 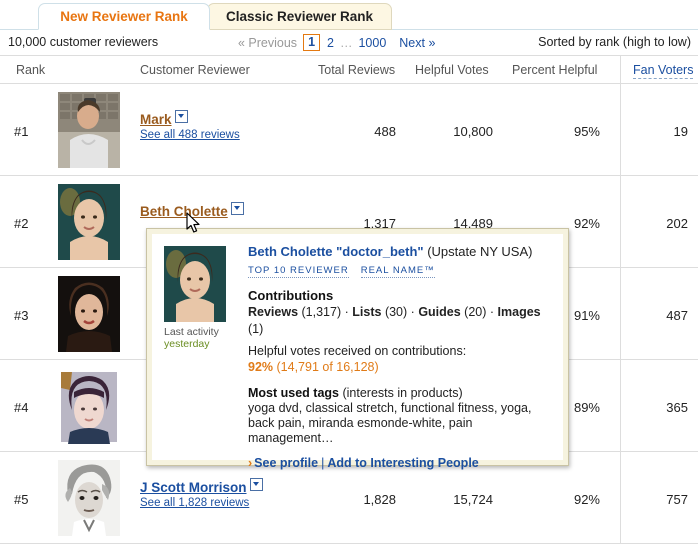 I want to click on contrib-guides-count: (20), so click(x=475, y=312).